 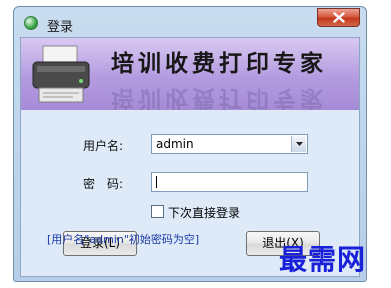 What do you see at coordinates (219, 97) in the screenshot?
I see `banner-title-reflection: 培训收费打印专家` at bounding box center [219, 97].